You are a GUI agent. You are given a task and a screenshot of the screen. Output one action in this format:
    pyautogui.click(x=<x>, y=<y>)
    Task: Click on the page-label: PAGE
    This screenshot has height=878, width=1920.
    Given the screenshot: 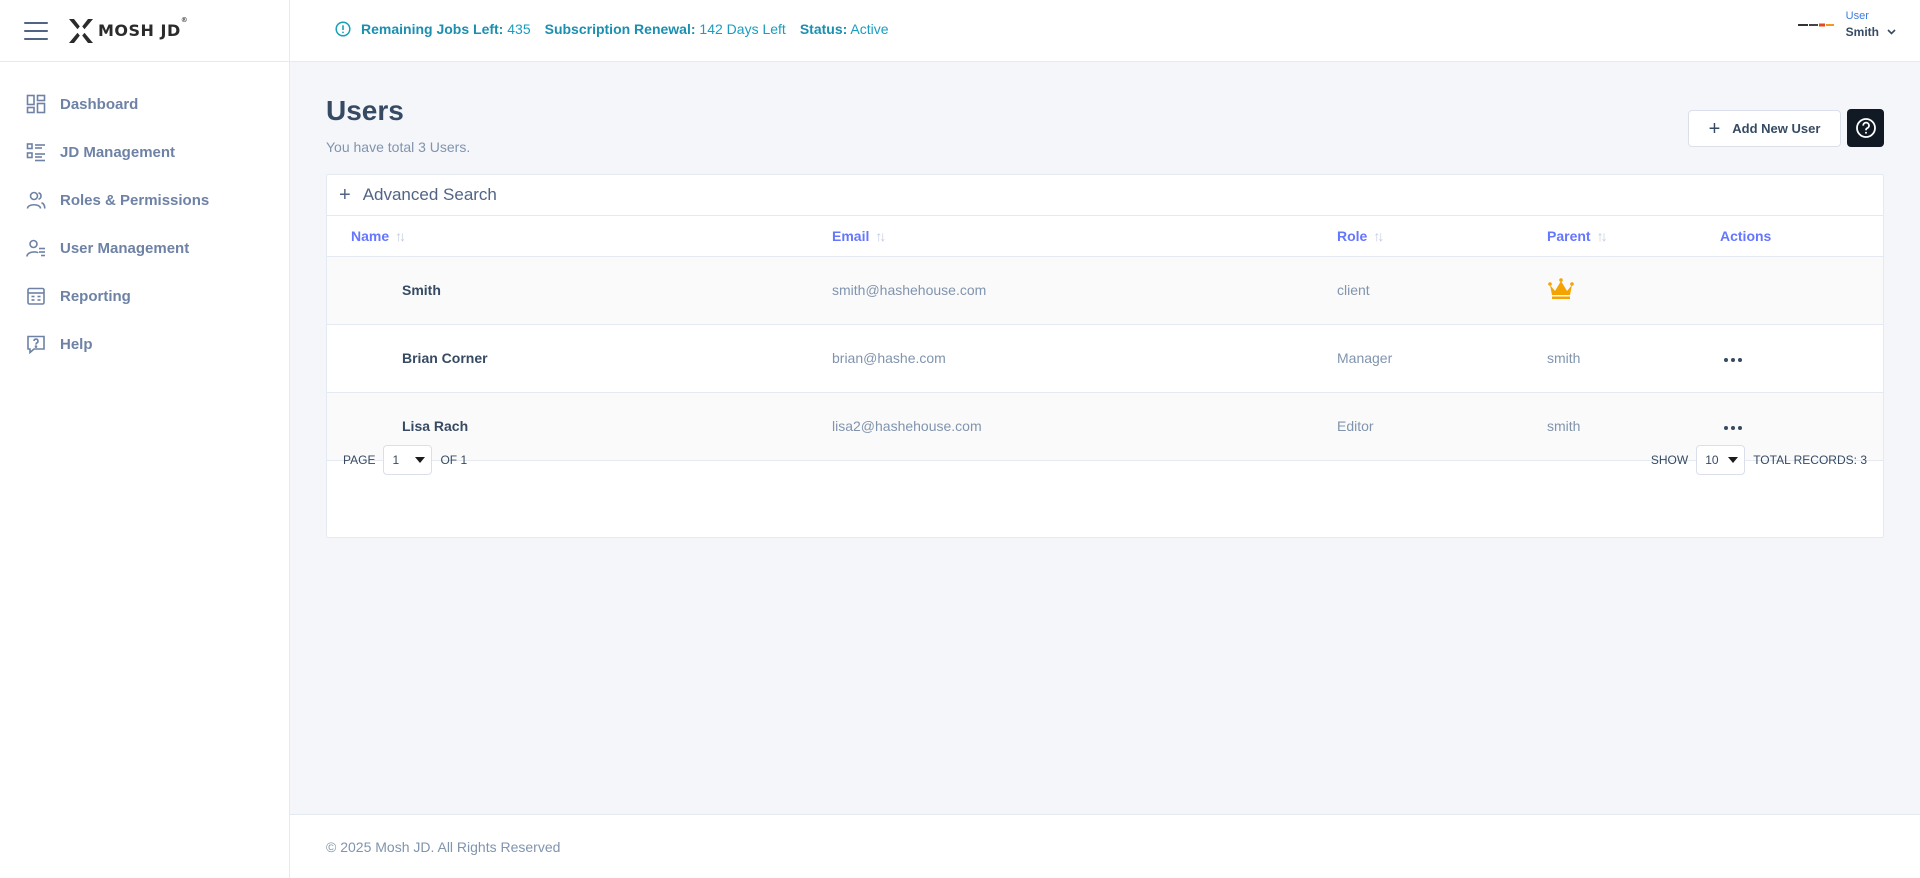 What is the action you would take?
    pyautogui.click(x=359, y=460)
    